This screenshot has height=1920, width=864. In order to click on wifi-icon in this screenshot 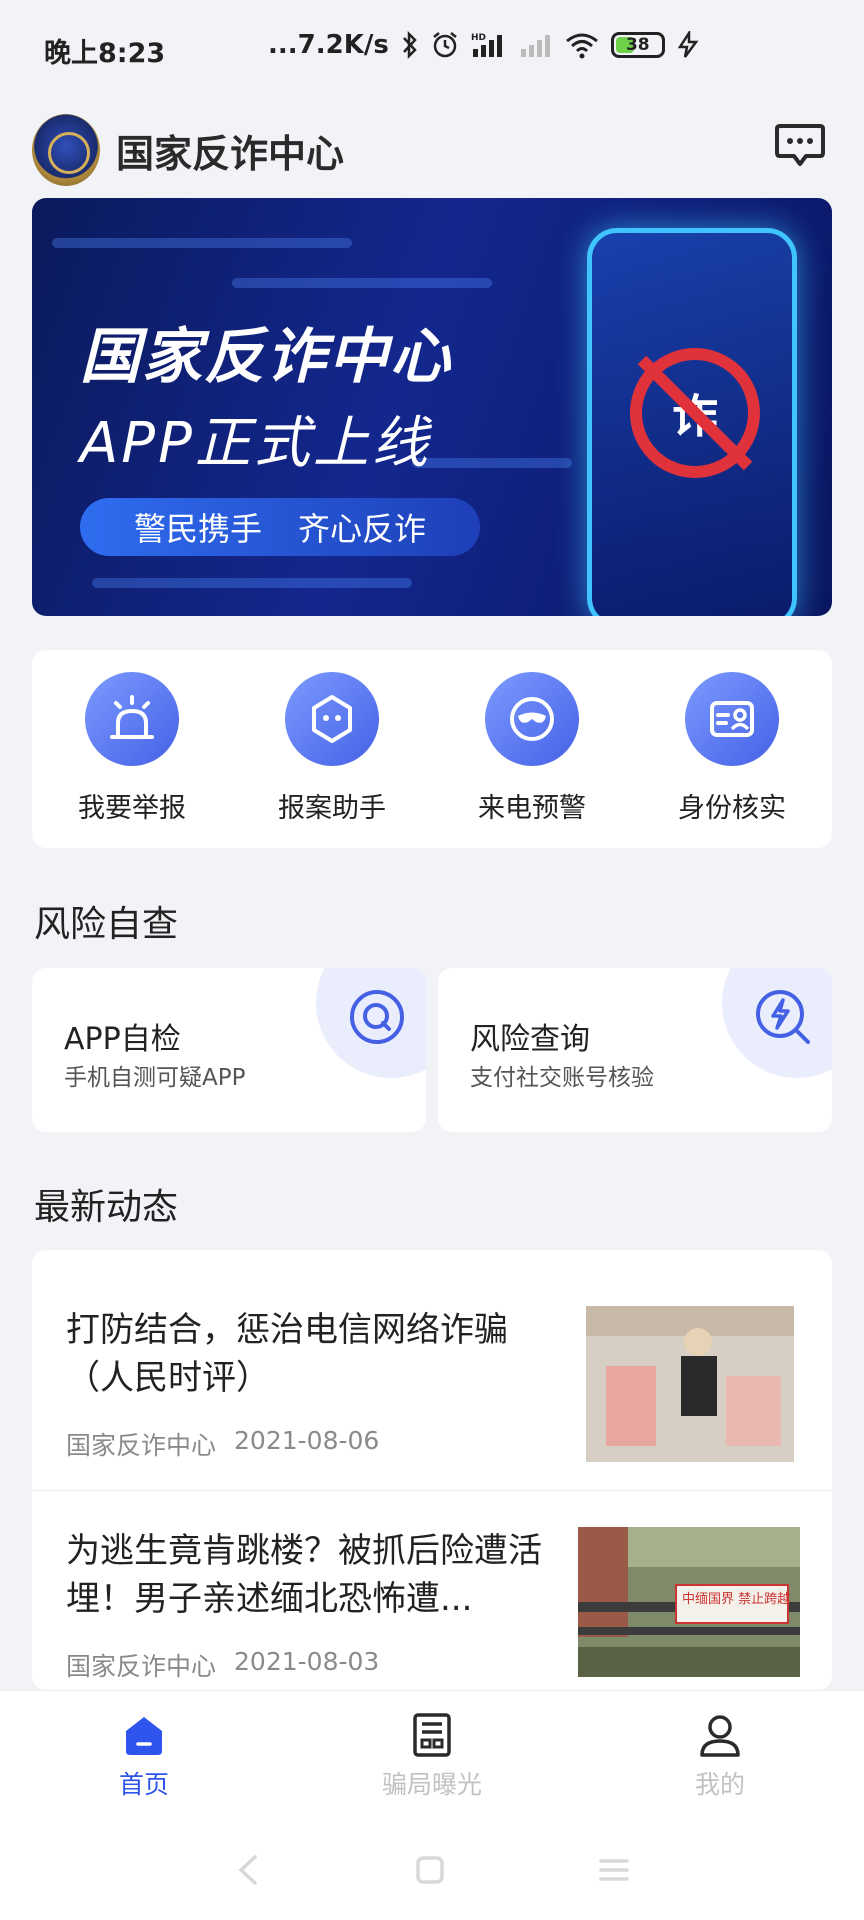, I will do `click(581, 46)`.